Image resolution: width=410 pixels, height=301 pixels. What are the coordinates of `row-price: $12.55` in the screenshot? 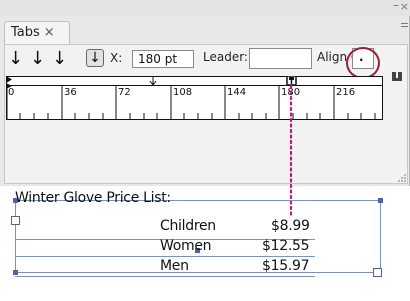 It's located at (286, 246).